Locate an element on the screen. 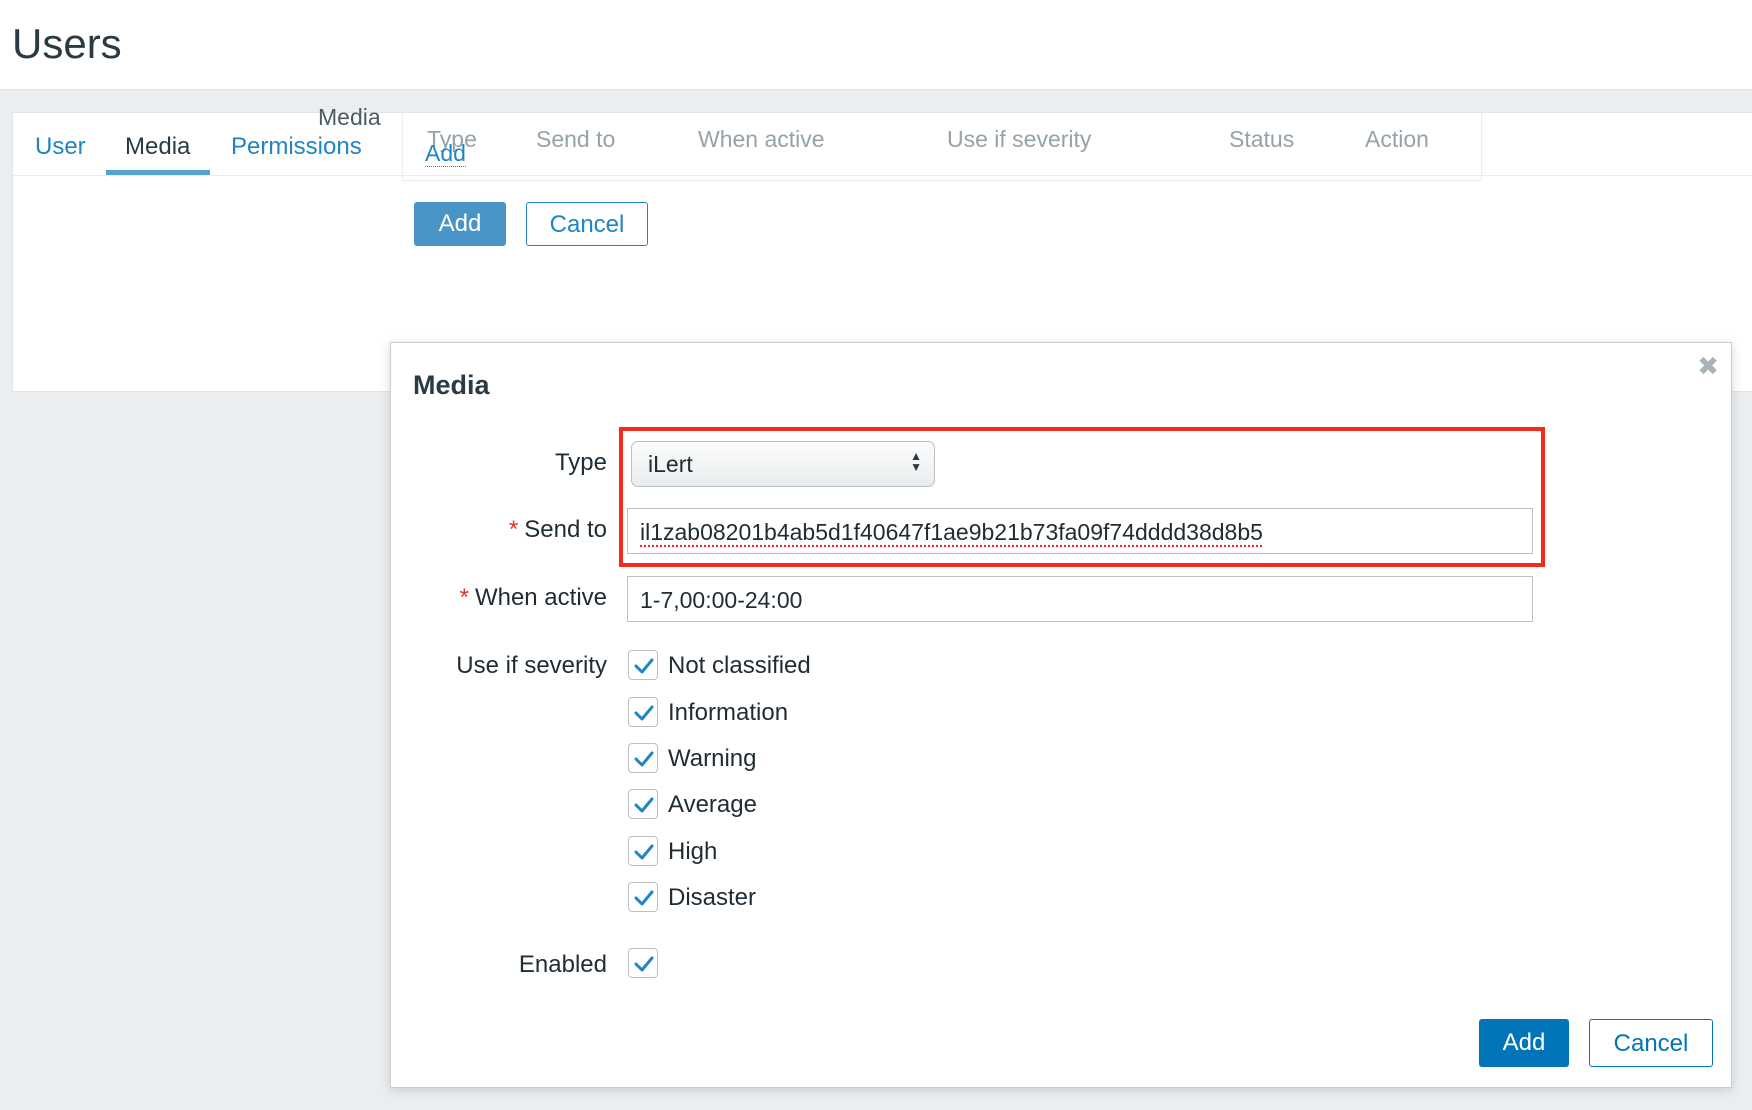 Image resolution: width=1752 pixels, height=1110 pixels. checkbox-not-classified is located at coordinates (643, 665).